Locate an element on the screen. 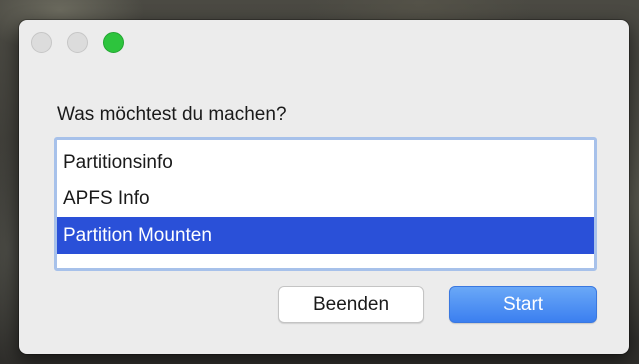 The width and height of the screenshot is (639, 364). list-item-apfs-info: APFS Info is located at coordinates (325, 199).